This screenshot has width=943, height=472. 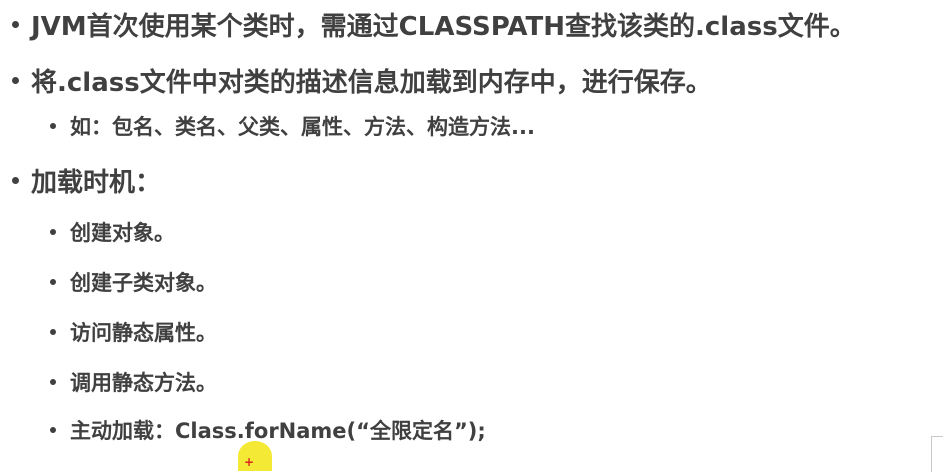 I want to click on sub-bullet-item-active-loading: 主动加载：Class.forName(“全限定名”);, so click(x=268, y=430).